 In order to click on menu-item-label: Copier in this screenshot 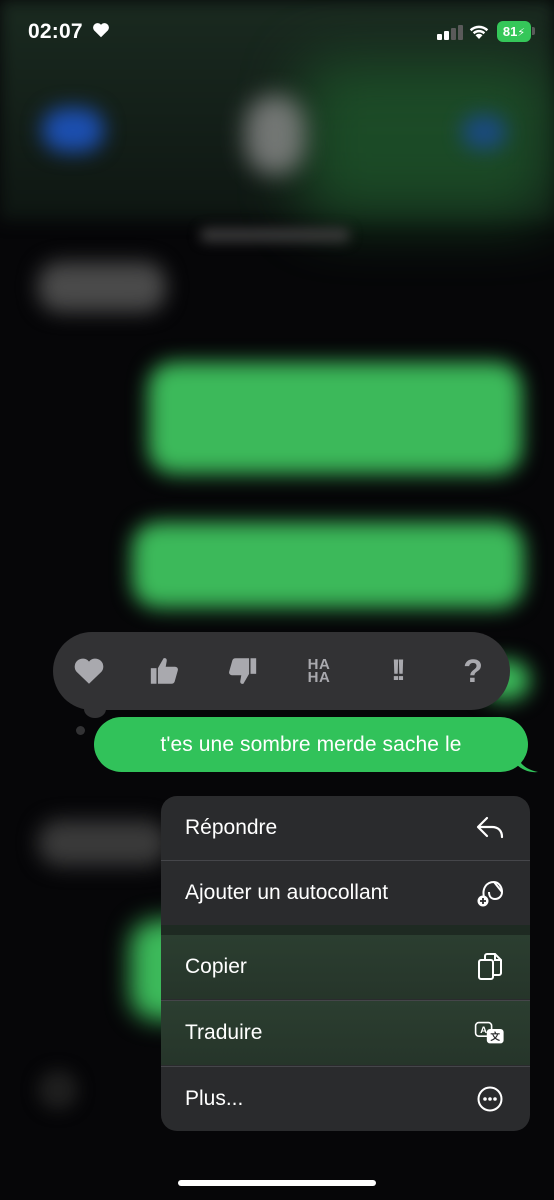, I will do `click(216, 966)`.